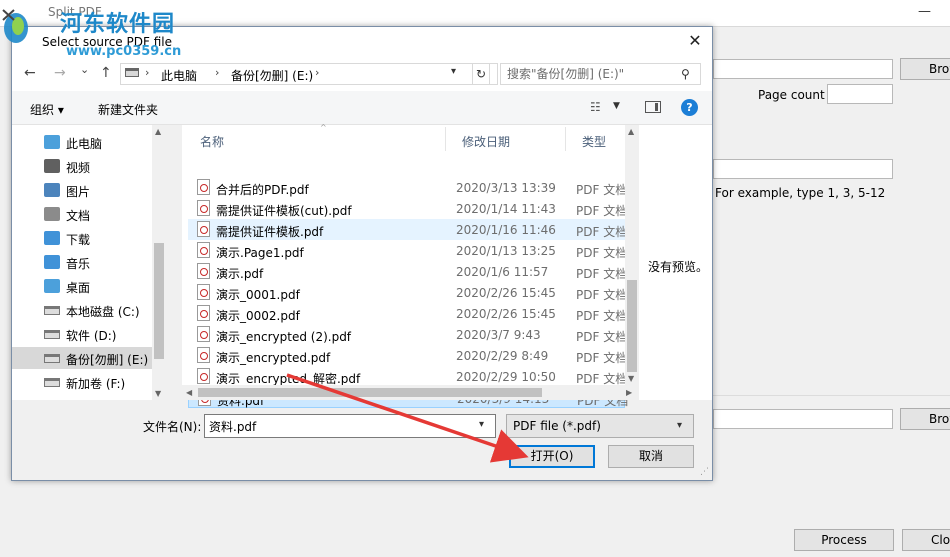 The height and width of the screenshot is (557, 950). Describe the element at coordinates (592, 74) in the screenshot. I see `search-input` at that location.